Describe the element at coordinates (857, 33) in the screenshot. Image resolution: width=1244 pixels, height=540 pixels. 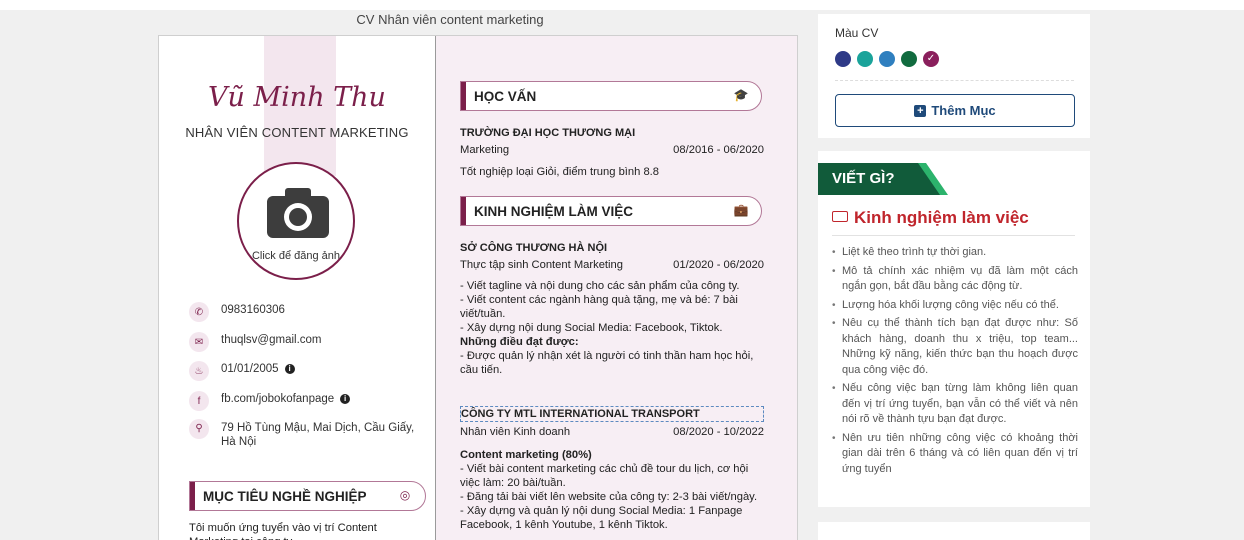
I see `cv-color-label: Màu CV` at that location.